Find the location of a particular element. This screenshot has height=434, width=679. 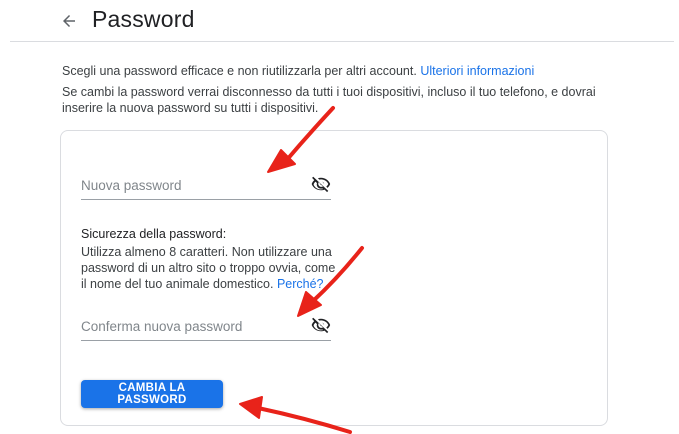

page-header: Password is located at coordinates (339, 21).